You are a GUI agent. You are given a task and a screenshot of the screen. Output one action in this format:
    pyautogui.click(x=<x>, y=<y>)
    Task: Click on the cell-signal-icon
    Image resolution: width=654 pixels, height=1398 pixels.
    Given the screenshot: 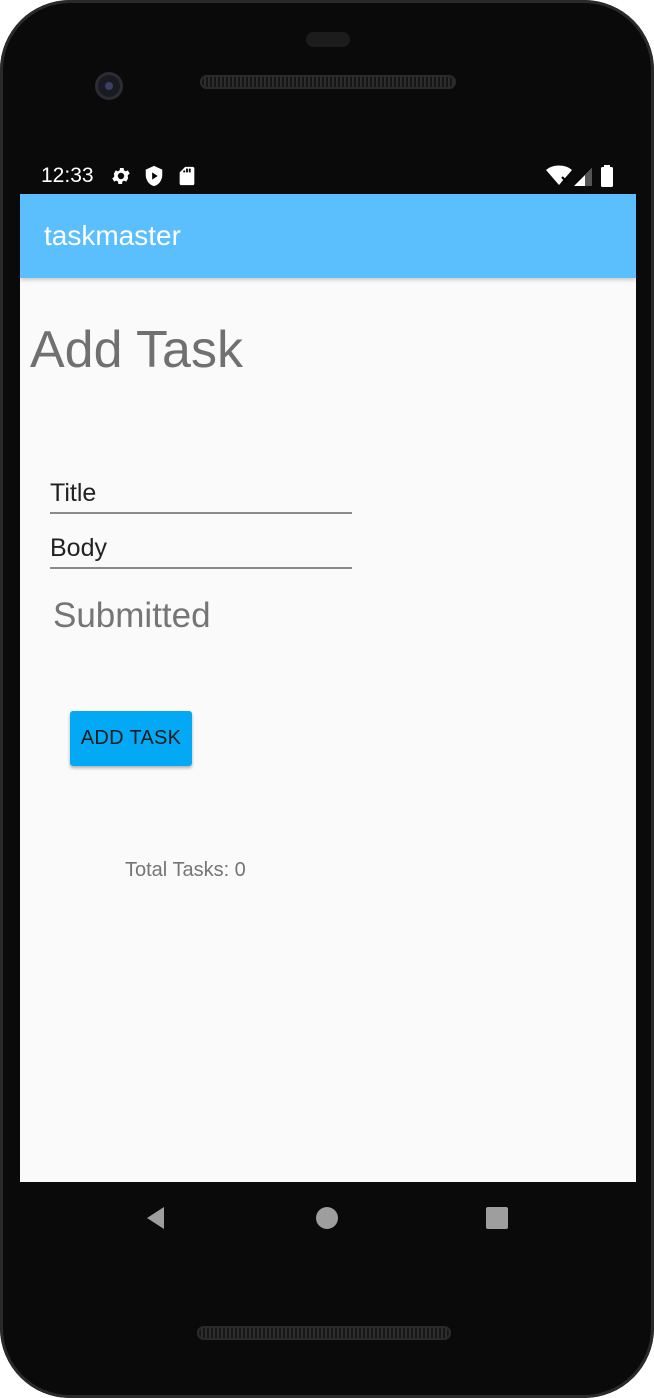 What is the action you would take?
    pyautogui.click(x=584, y=176)
    